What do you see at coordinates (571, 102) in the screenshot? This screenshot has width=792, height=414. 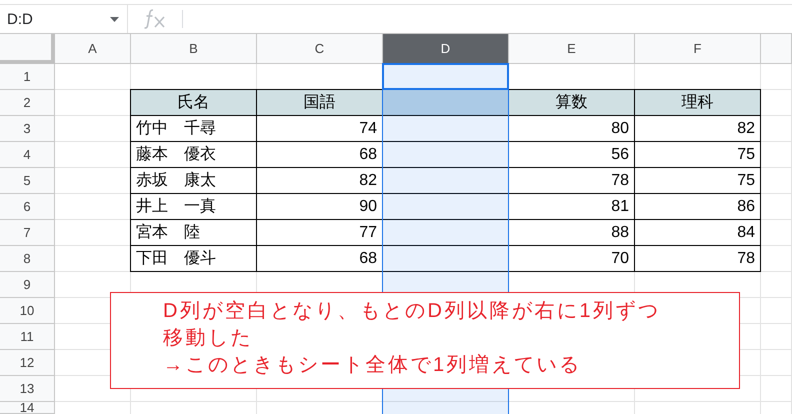 I see `column-heading: 算数` at bounding box center [571, 102].